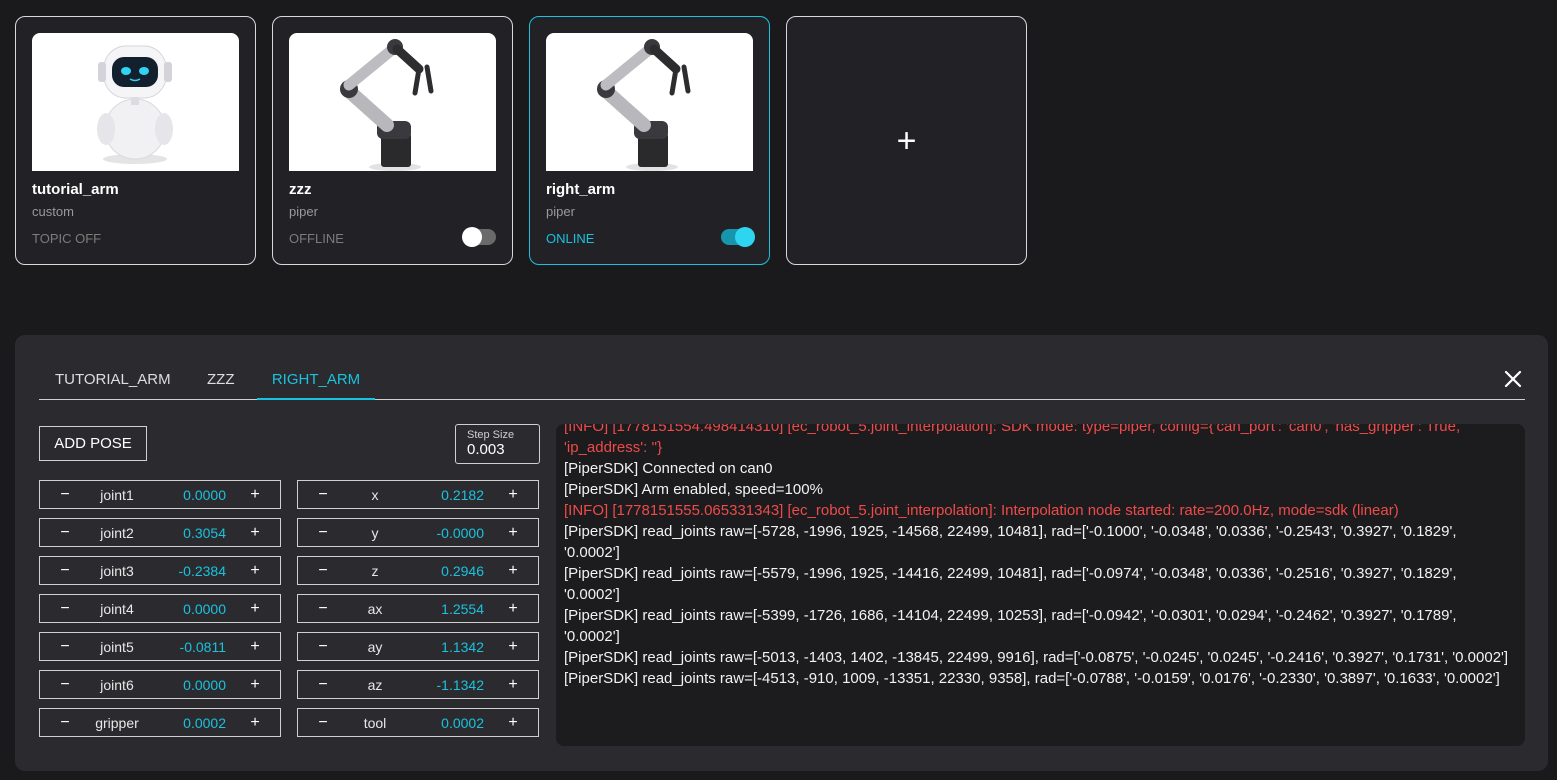  What do you see at coordinates (782, 382) in the screenshot?
I see `robot-tabs: TUTORIAL_ARM ZZZ RIGHT_ARM` at bounding box center [782, 382].